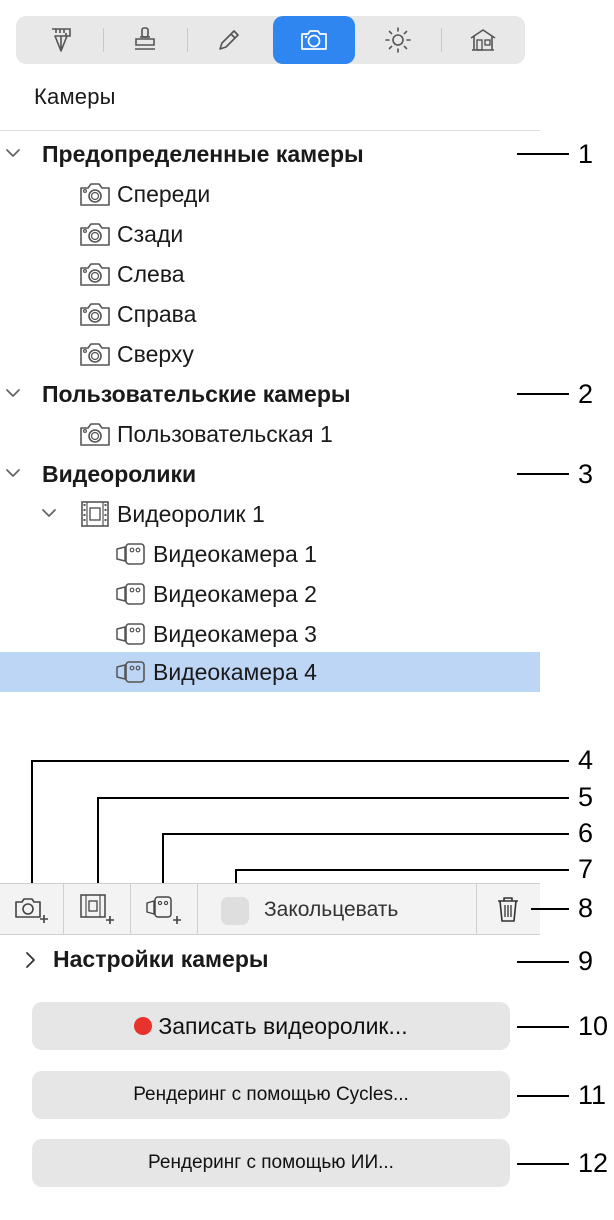 Image resolution: width=614 pixels, height=1220 pixels. I want to click on tab-stamp, so click(145, 40).